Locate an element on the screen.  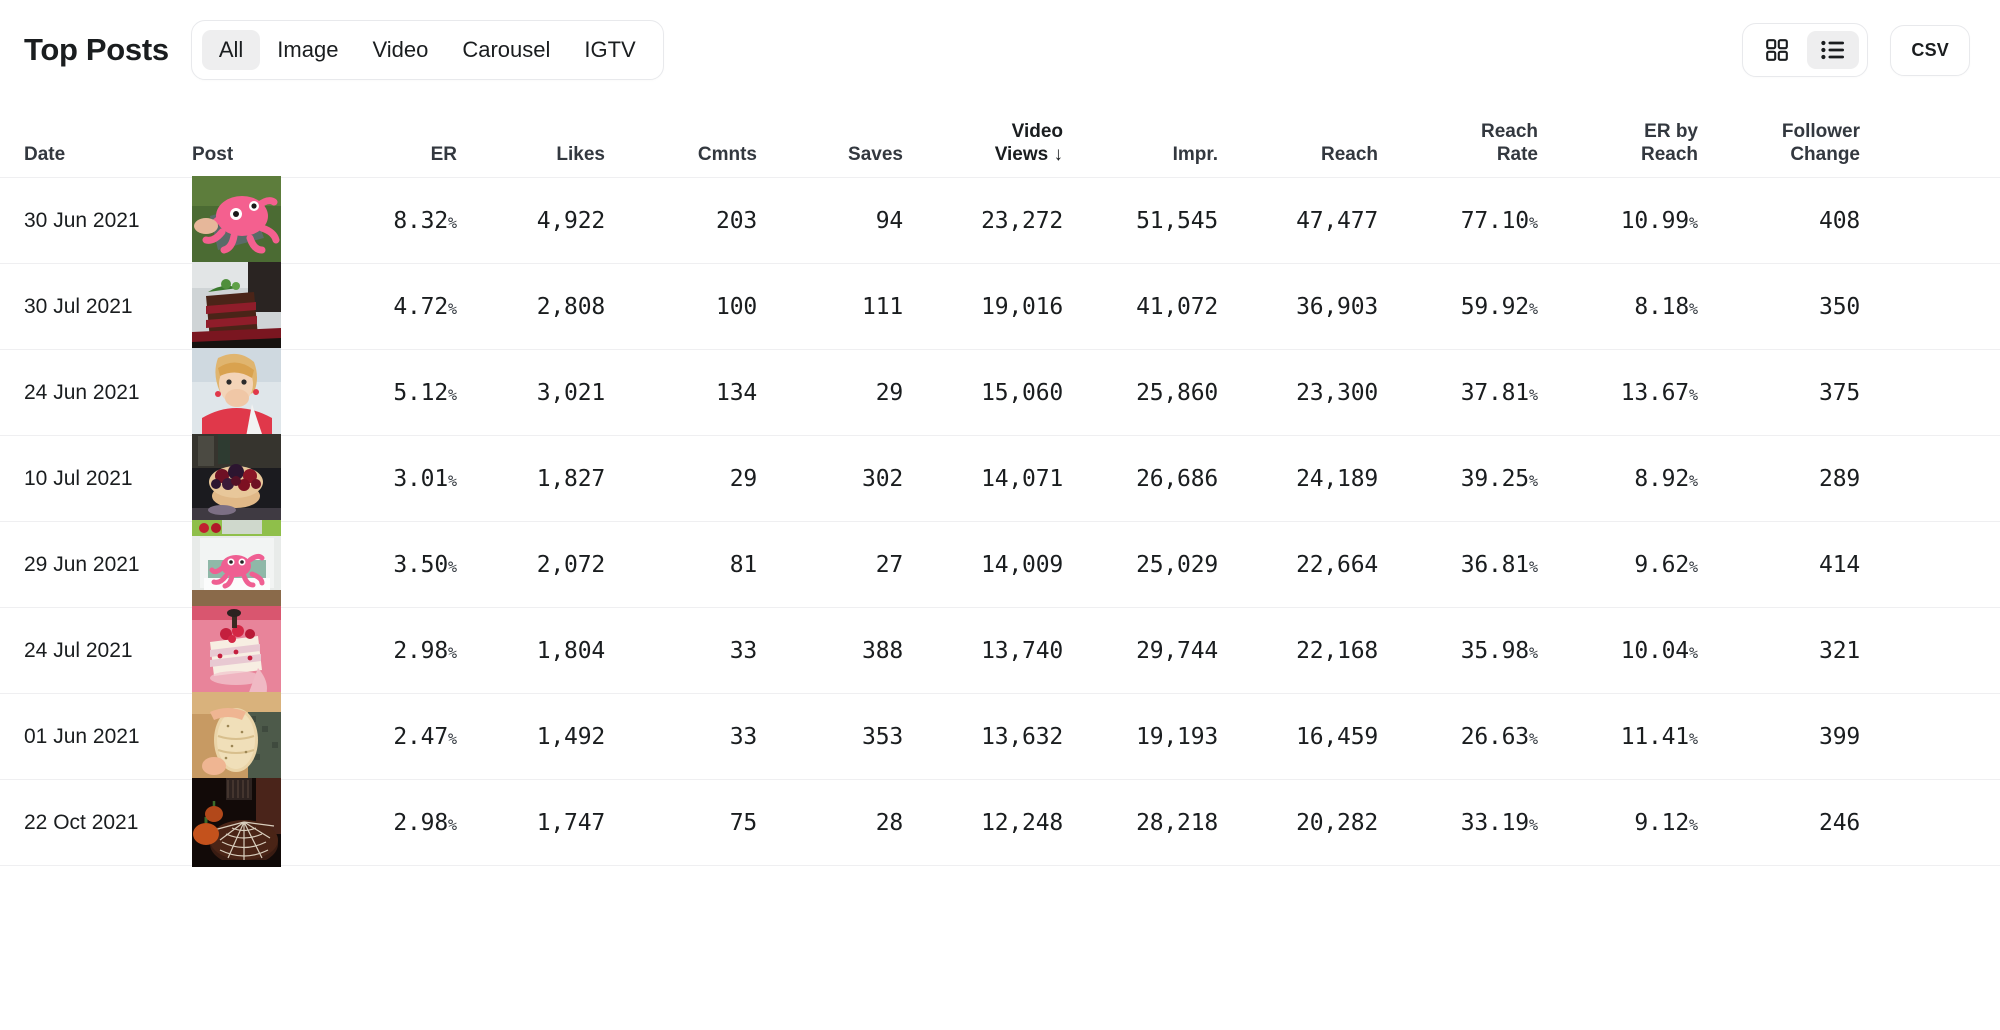
cell-impressions: 51,545 is located at coordinates (1177, 220).